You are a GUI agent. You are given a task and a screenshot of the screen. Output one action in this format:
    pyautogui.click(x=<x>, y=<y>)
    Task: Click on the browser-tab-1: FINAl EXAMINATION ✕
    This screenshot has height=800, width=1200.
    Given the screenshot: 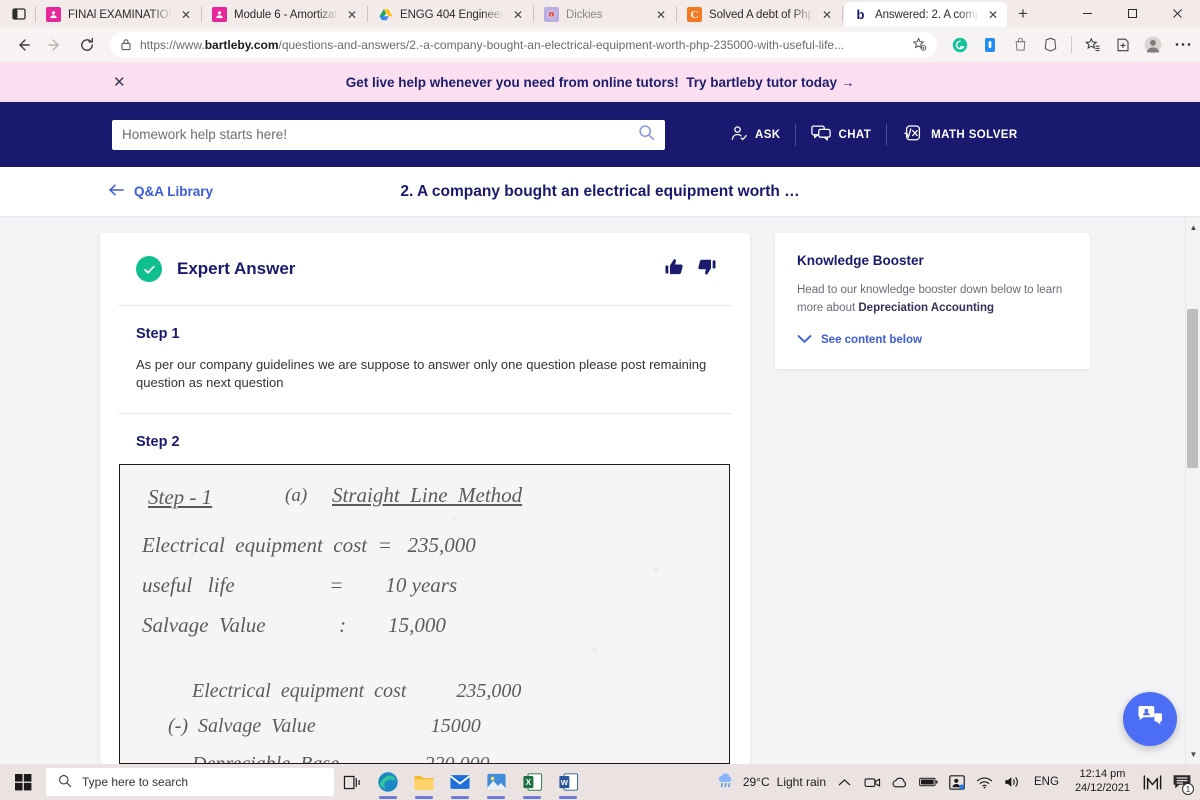 What is the action you would take?
    pyautogui.click(x=118, y=14)
    